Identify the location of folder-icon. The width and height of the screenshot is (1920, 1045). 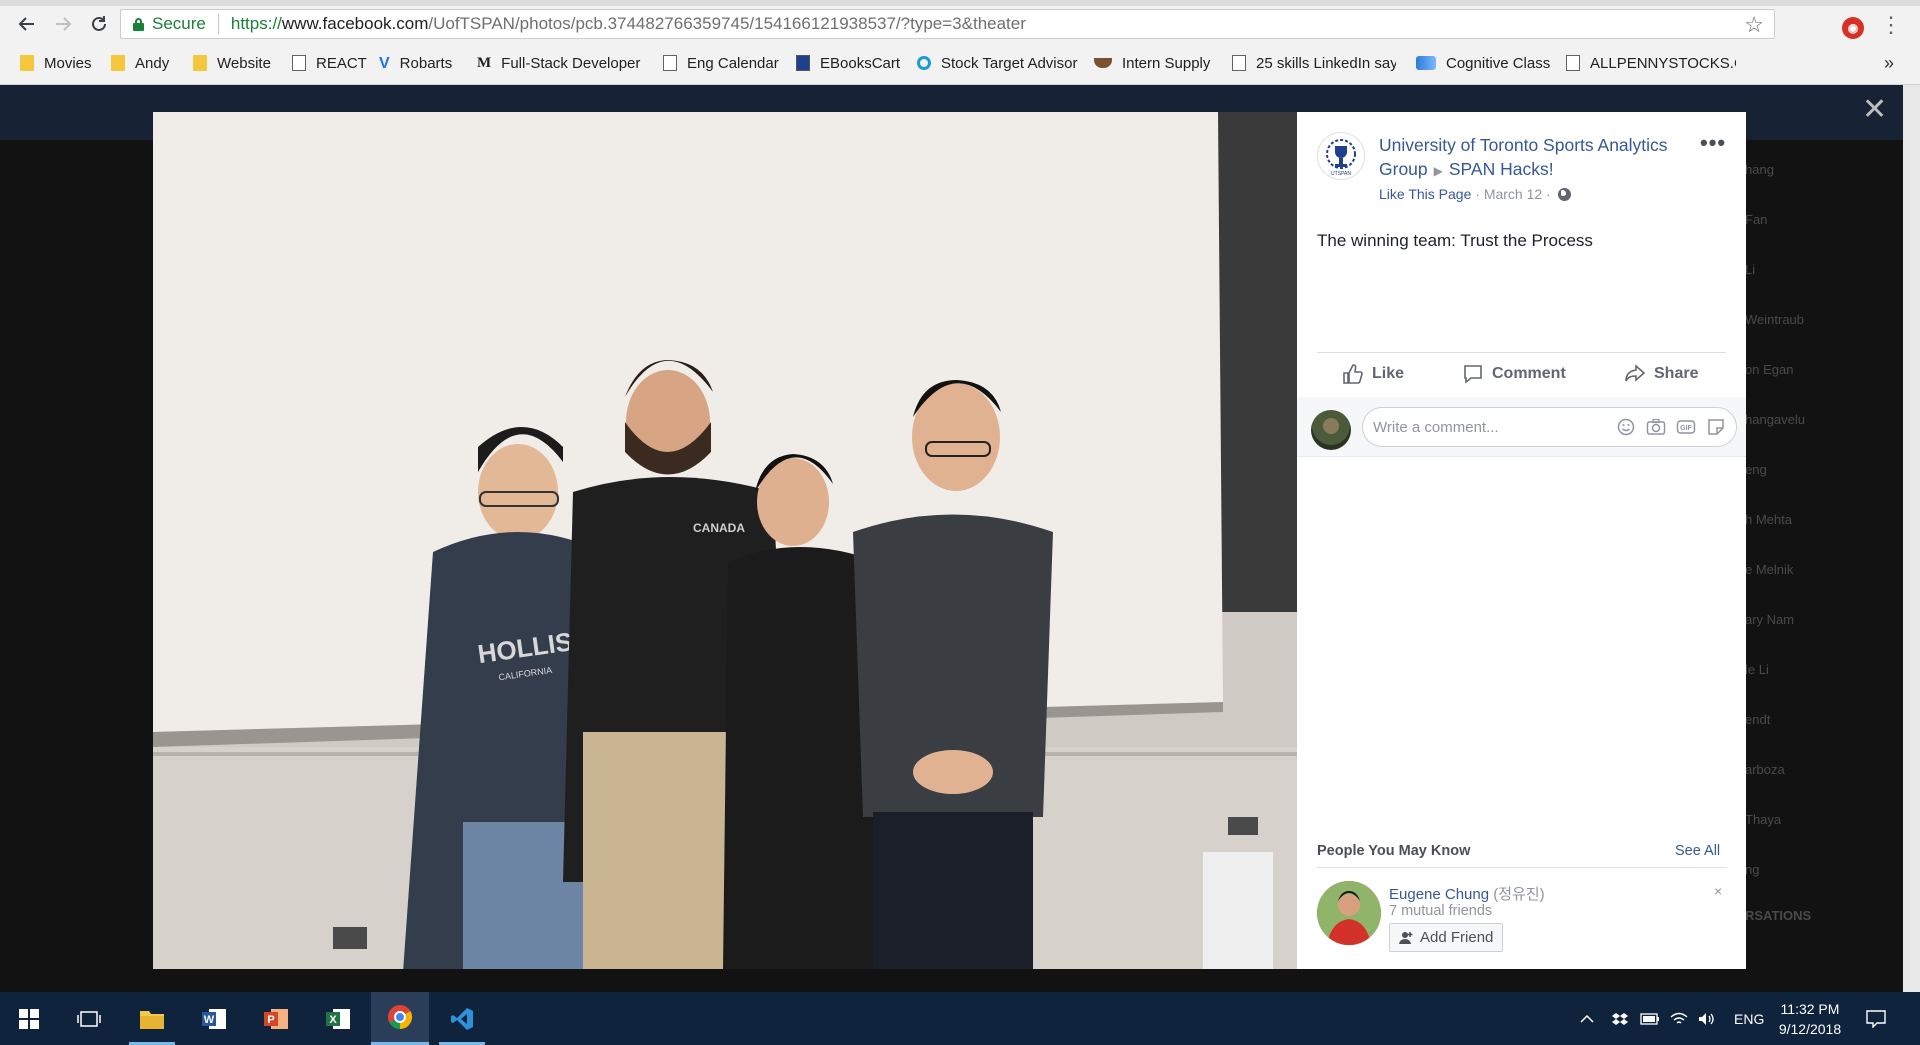
(200, 63).